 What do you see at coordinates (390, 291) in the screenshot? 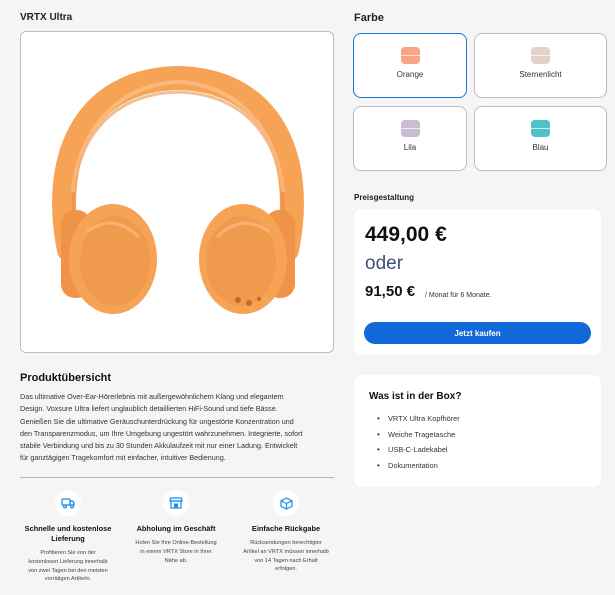
I see `monthly-price: 91,50 €` at bounding box center [390, 291].